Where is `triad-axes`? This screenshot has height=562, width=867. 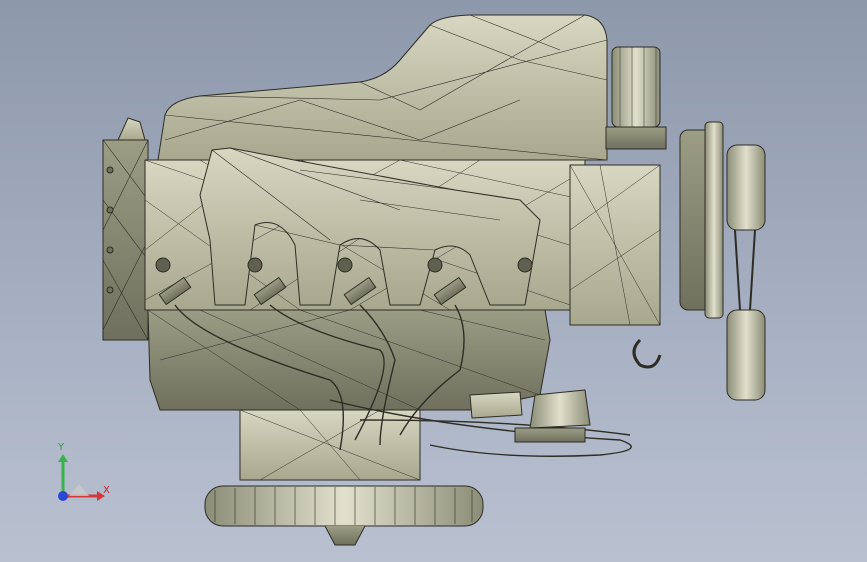
triad-axes is located at coordinates (81, 477).